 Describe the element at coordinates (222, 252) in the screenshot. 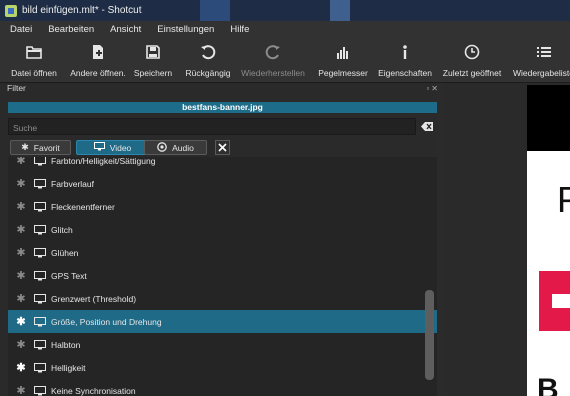

I see `list-item: ✱ Glühen` at that location.